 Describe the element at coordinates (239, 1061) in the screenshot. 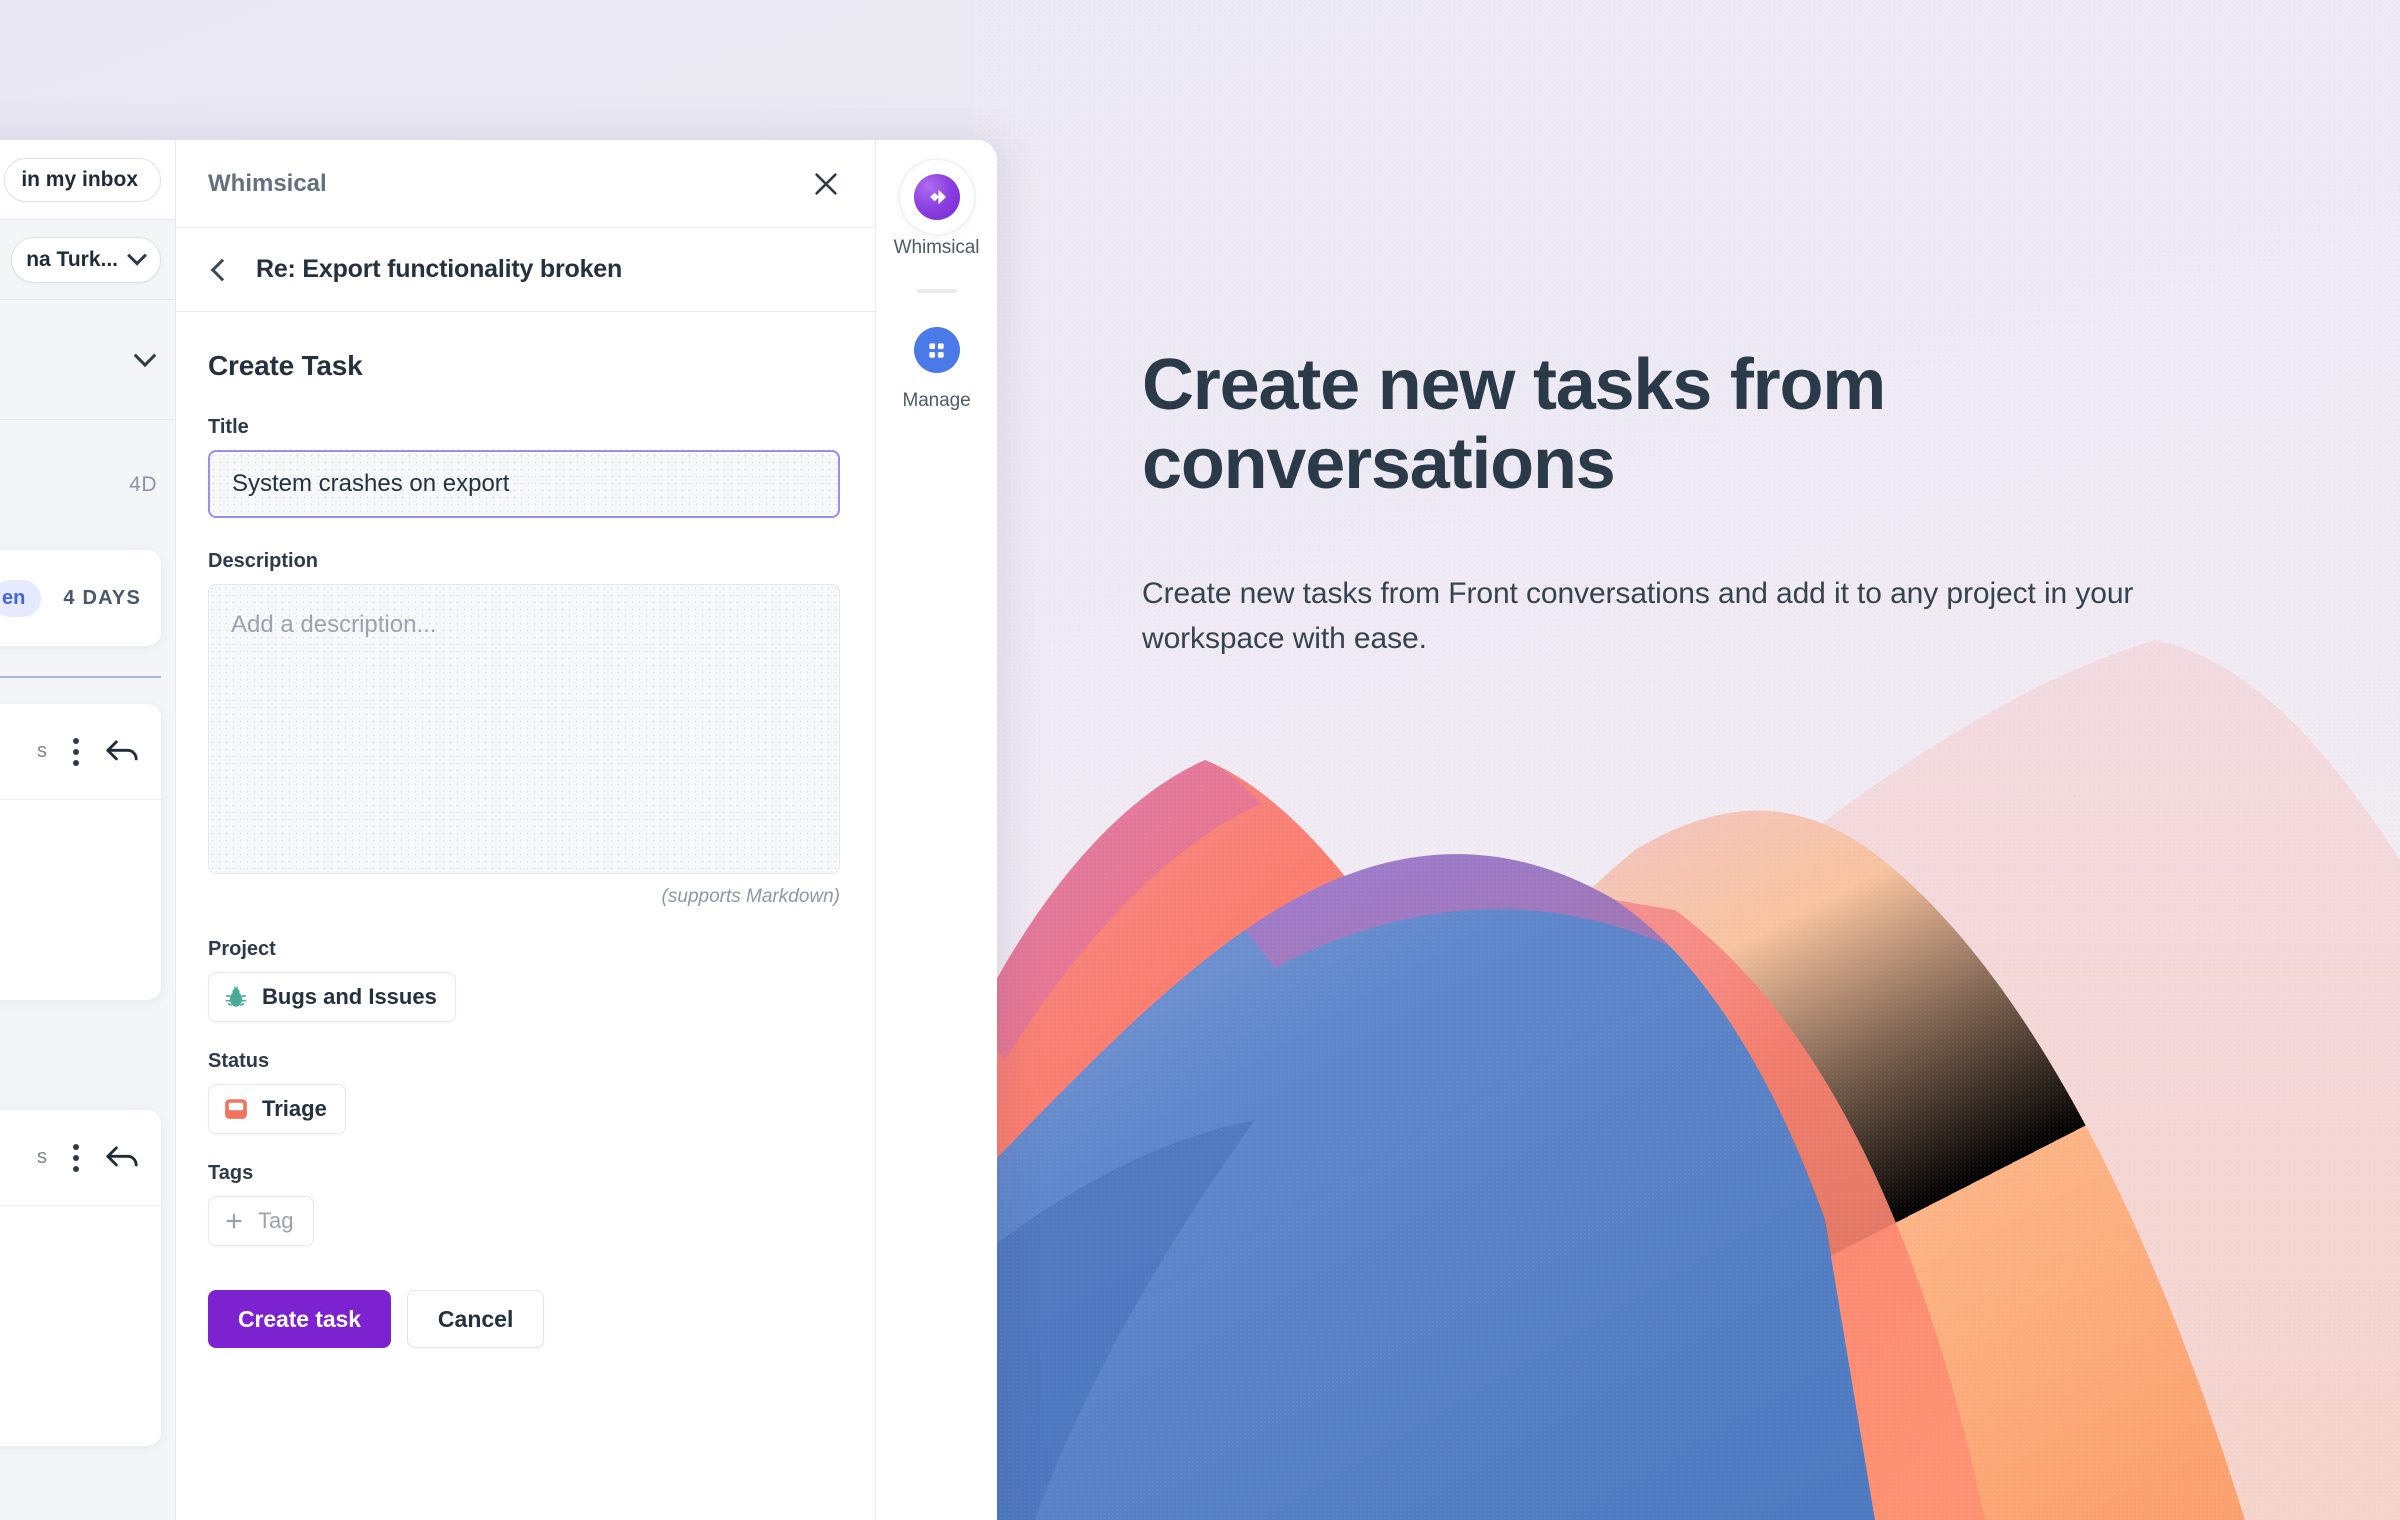

I see `status-field-label: Status` at that location.